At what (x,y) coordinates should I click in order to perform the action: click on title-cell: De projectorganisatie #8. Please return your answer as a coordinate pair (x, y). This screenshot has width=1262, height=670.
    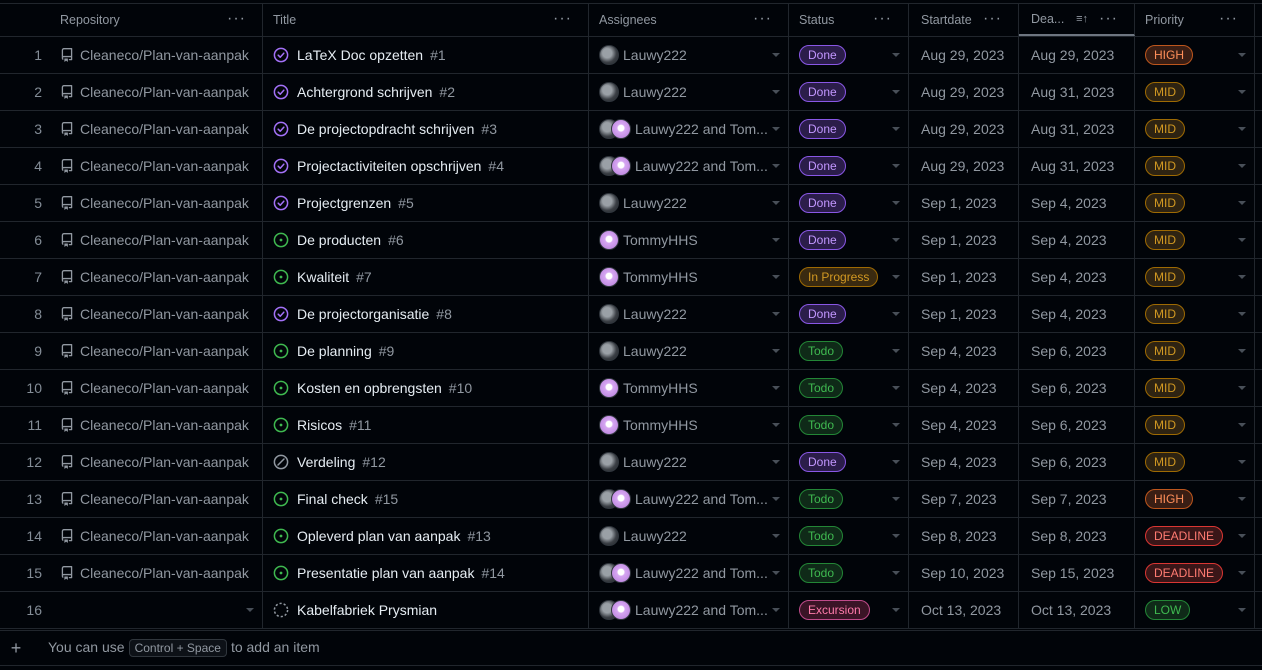
    Looking at the image, I should click on (426, 314).